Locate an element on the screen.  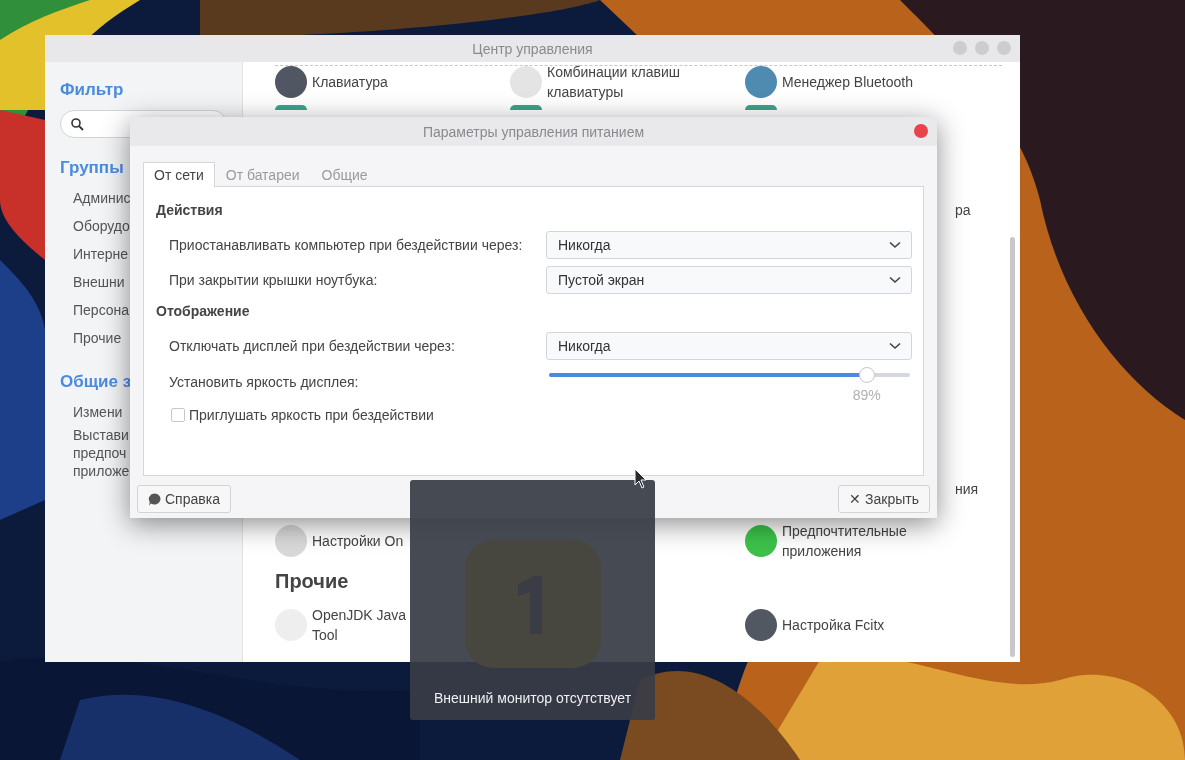
setting-label: Приостанавливать компьютер при бездействии через: is located at coordinates (346, 244).